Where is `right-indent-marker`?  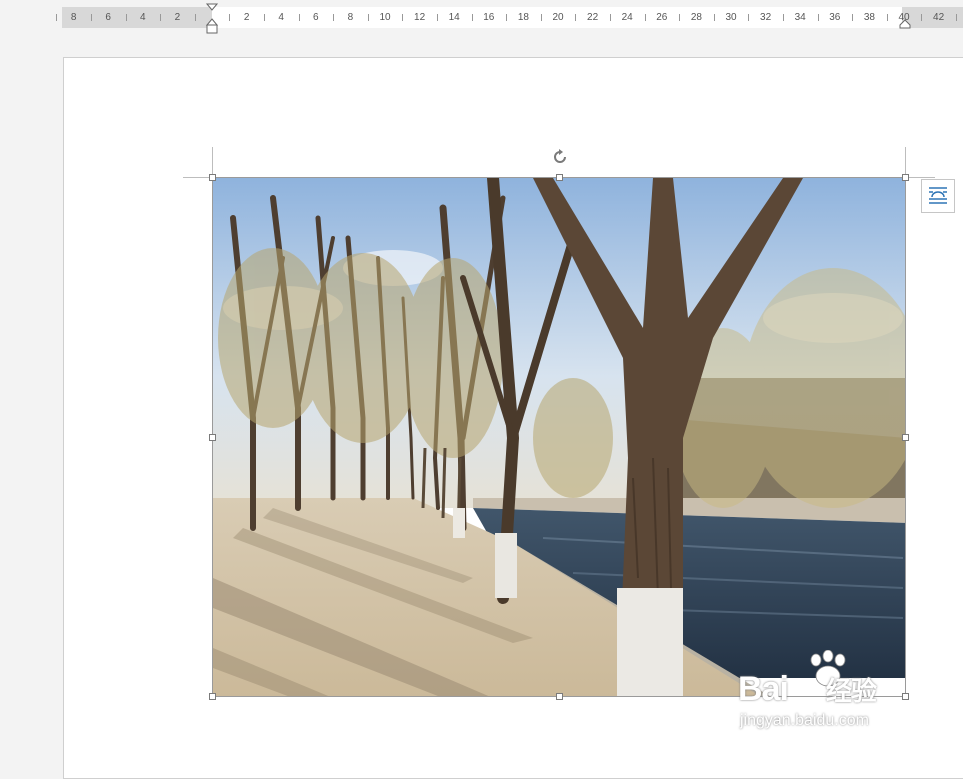
right-indent-marker is located at coordinates (905, 24).